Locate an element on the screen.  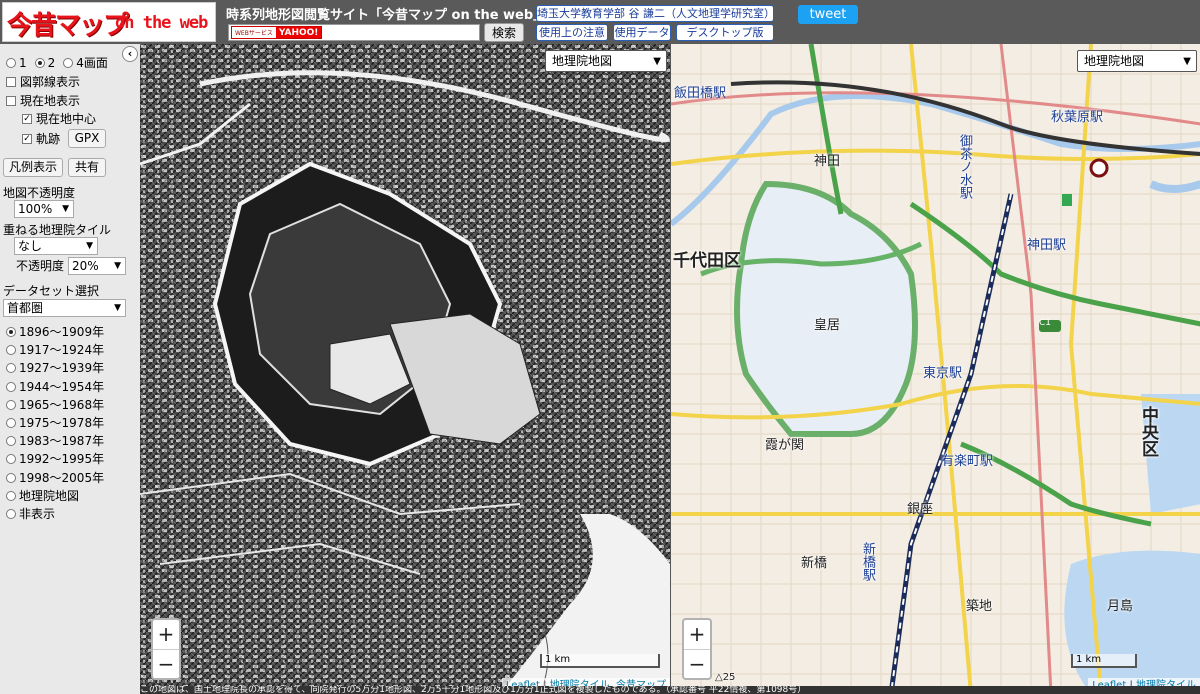
yahoo-web-service-label: WEBサービス is located at coordinates (254, 33).